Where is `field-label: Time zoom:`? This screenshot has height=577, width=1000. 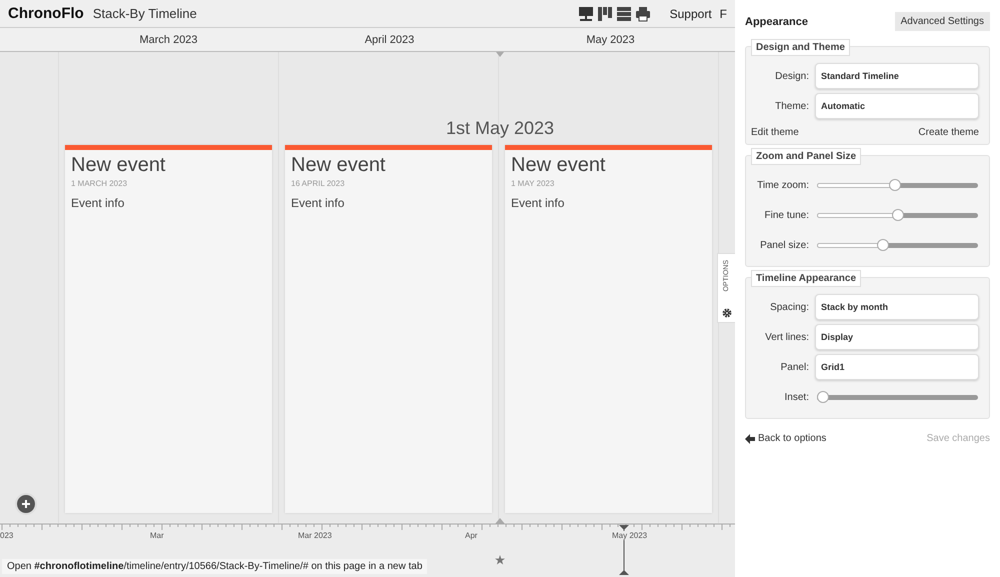
field-label: Time zoom: is located at coordinates (782, 185).